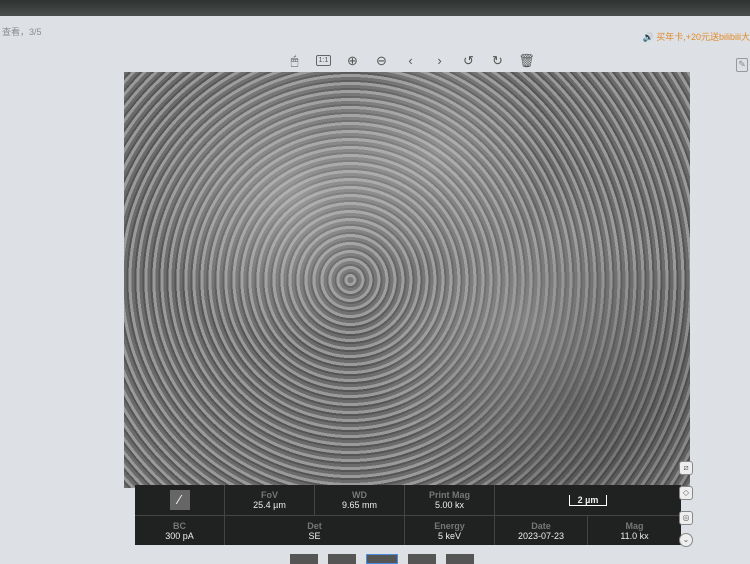 Image resolution: width=750 pixels, height=564 pixels. Describe the element at coordinates (541, 536) in the screenshot. I see `date-value: 2023-07-23` at that location.